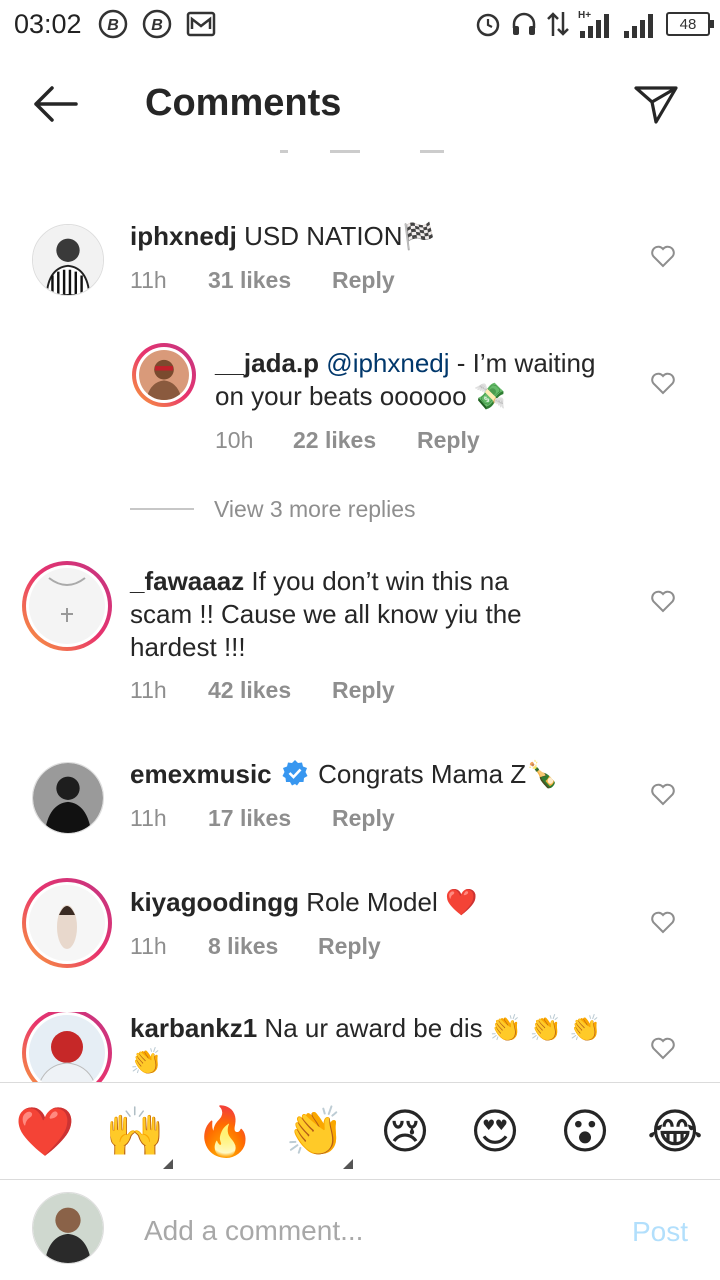 The width and height of the screenshot is (720, 1280). What do you see at coordinates (270, 818) in the screenshot?
I see `comment-likes: 17 likes` at bounding box center [270, 818].